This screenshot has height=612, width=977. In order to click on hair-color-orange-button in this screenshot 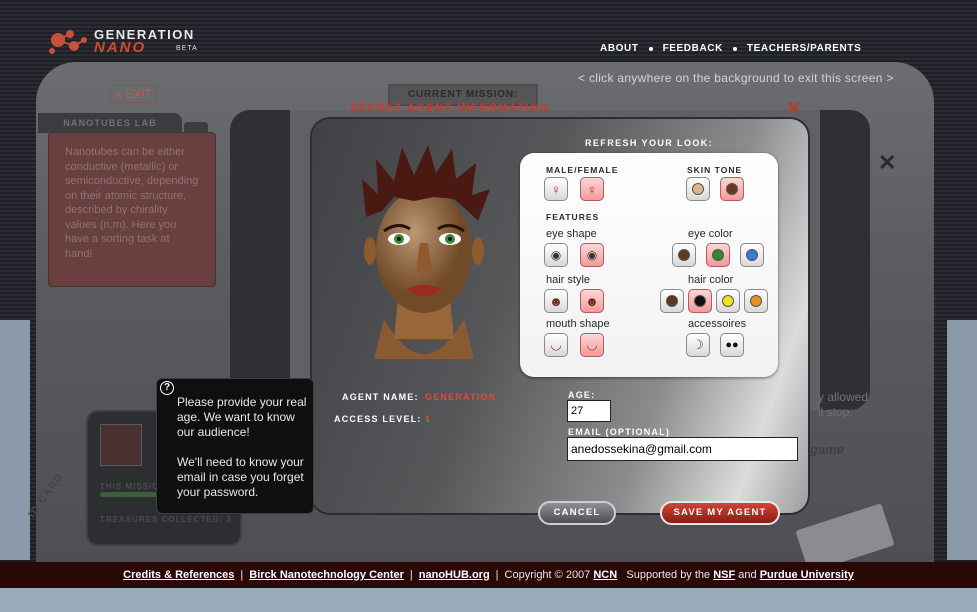, I will do `click(756, 301)`.